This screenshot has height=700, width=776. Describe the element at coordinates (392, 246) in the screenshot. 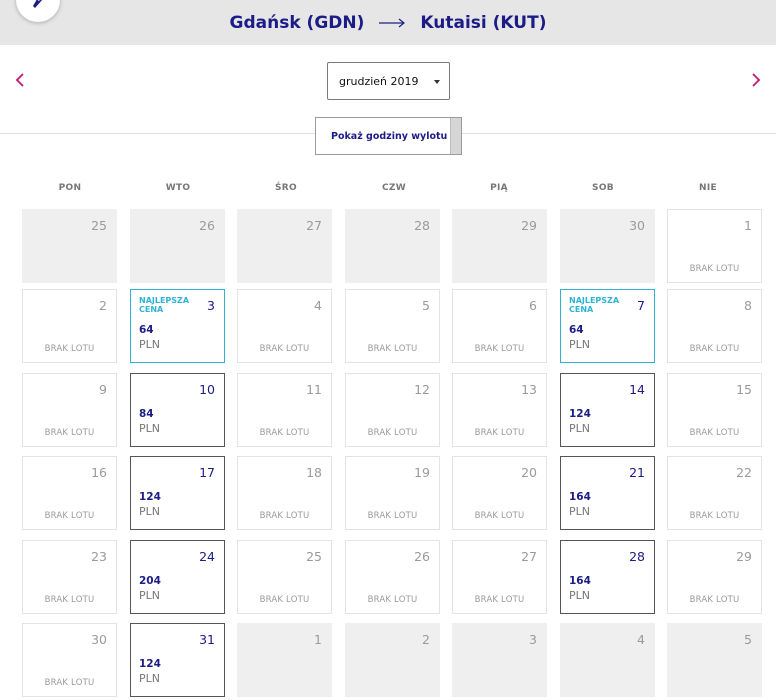

I see `calendar-day-outside: 28` at that location.